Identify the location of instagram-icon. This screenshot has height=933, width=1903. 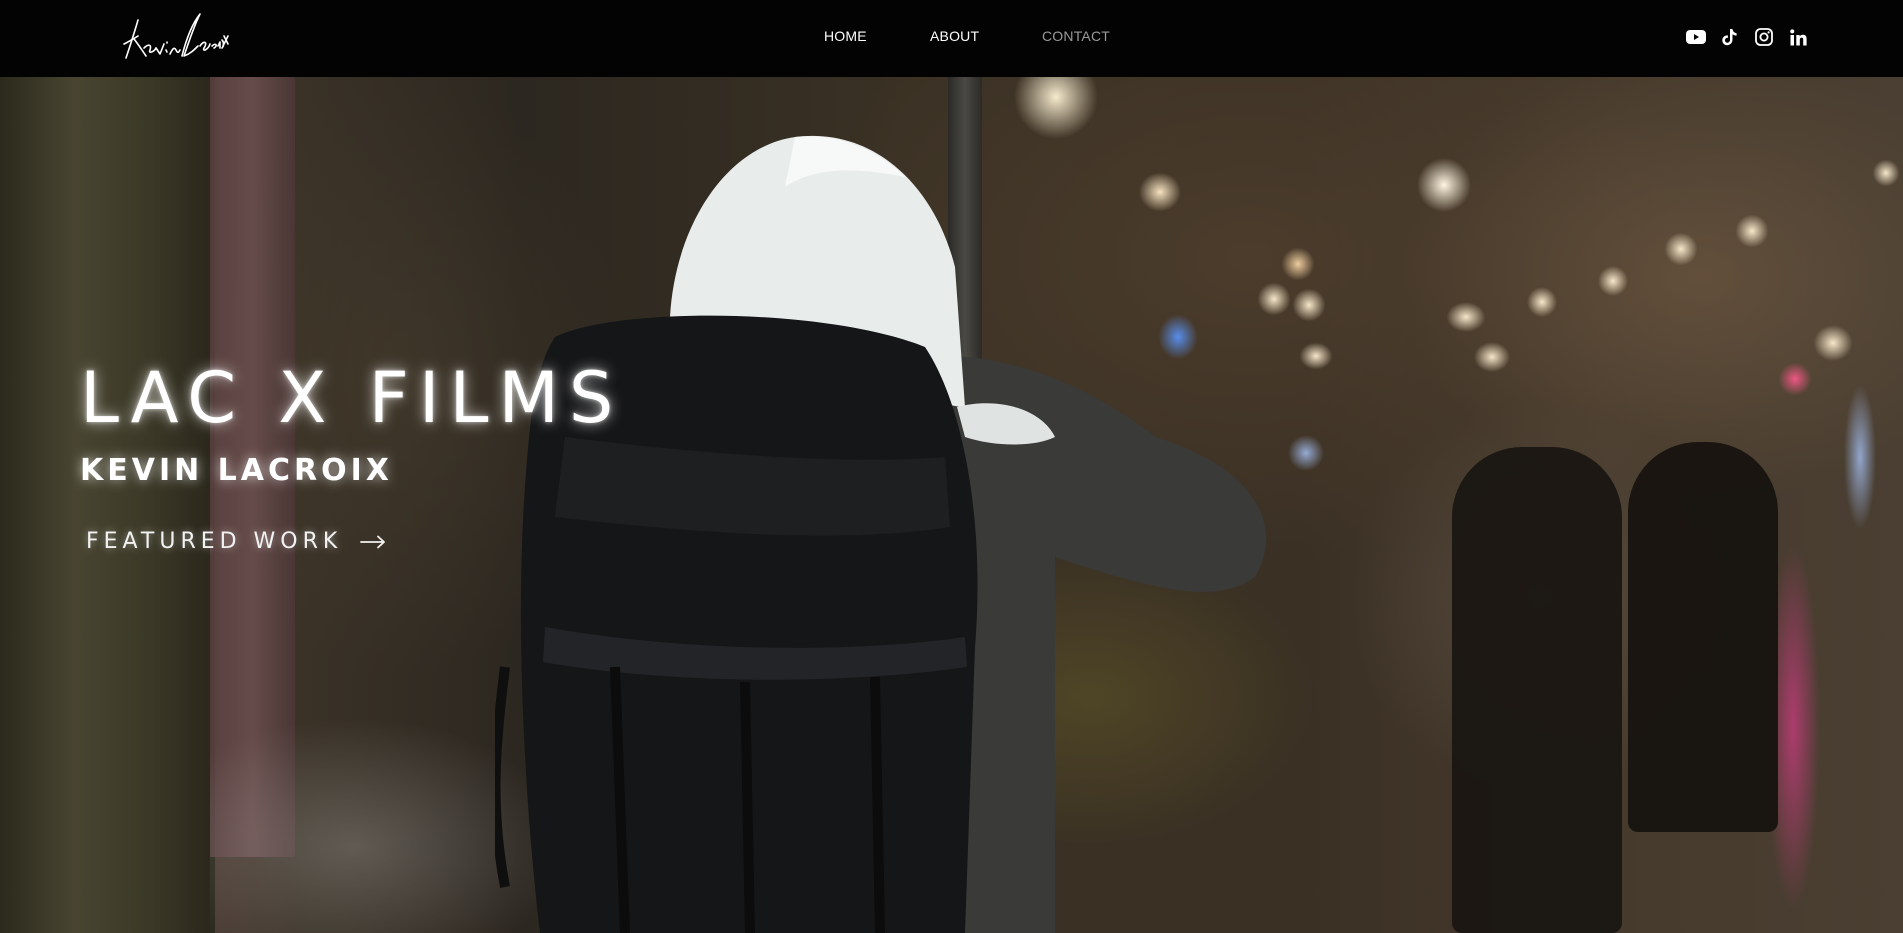
(1764, 37).